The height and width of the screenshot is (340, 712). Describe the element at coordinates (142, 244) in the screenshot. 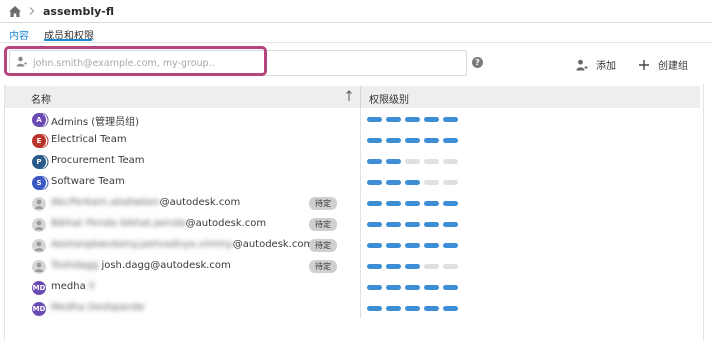

I see `redacted-text: Aeetanpbwvbeny.jaetvadnya.vimmy` at that location.